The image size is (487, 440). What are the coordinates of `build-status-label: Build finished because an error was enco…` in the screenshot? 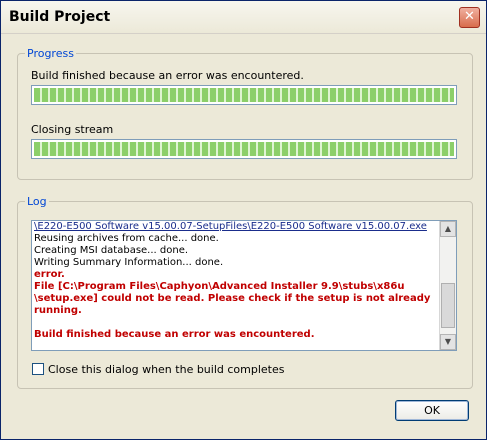 It's located at (167, 75).